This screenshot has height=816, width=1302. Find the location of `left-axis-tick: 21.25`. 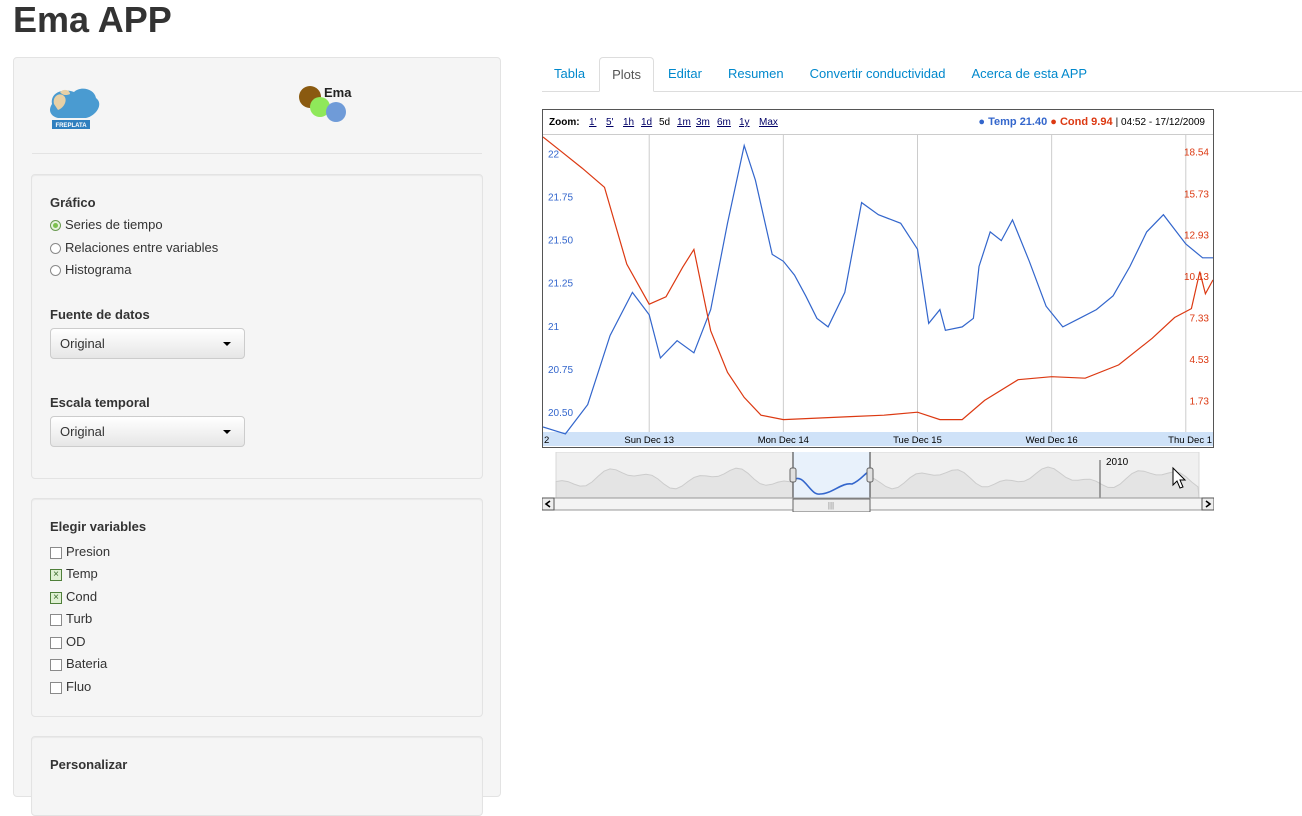

left-axis-tick: 21.25 is located at coordinates (560, 284).